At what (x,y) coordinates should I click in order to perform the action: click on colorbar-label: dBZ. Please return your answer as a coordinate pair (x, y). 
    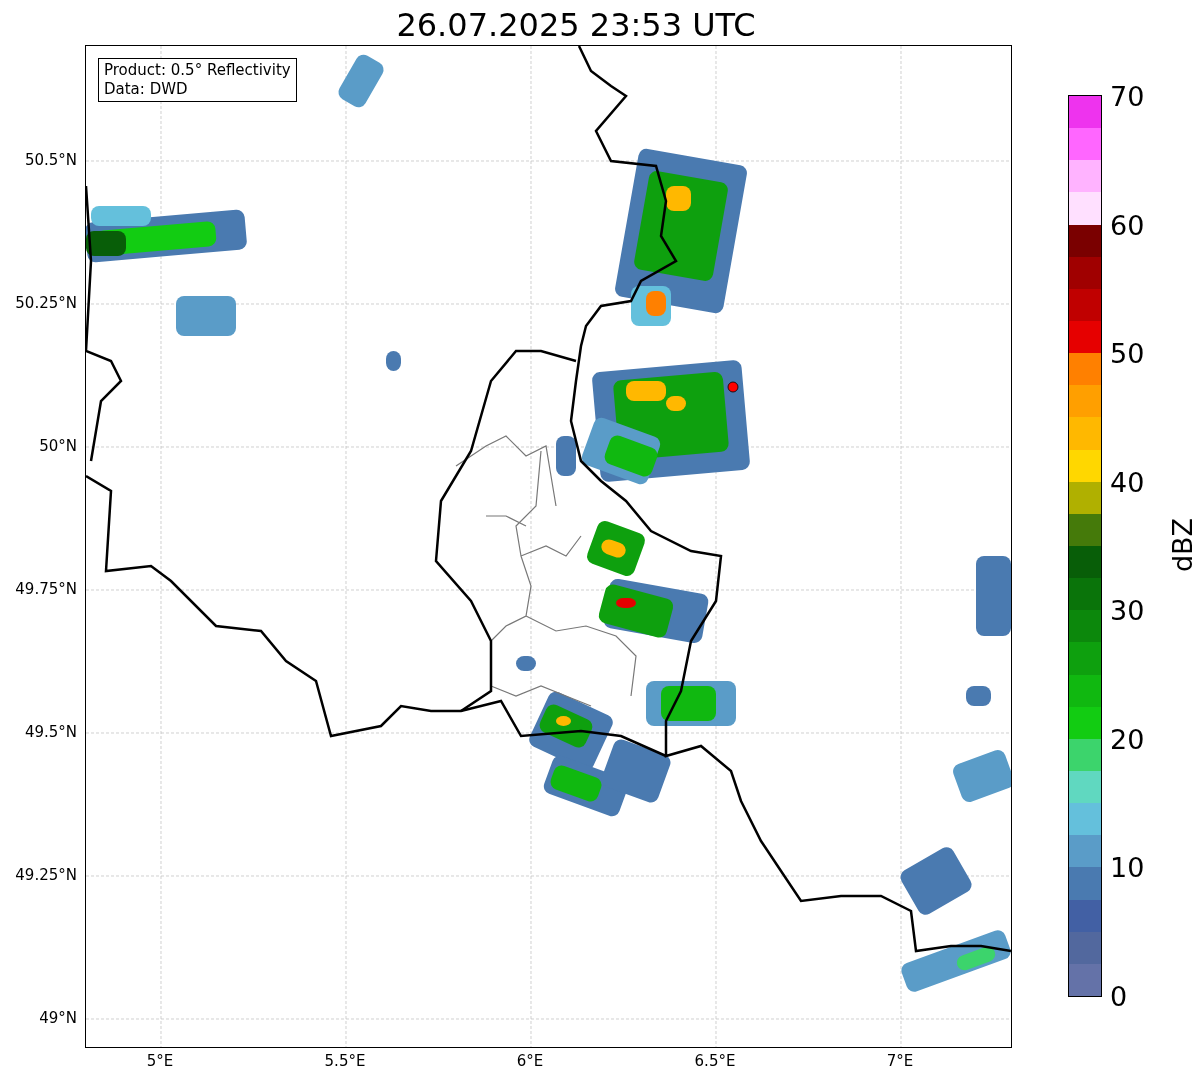
    Looking at the image, I should click on (1182, 545).